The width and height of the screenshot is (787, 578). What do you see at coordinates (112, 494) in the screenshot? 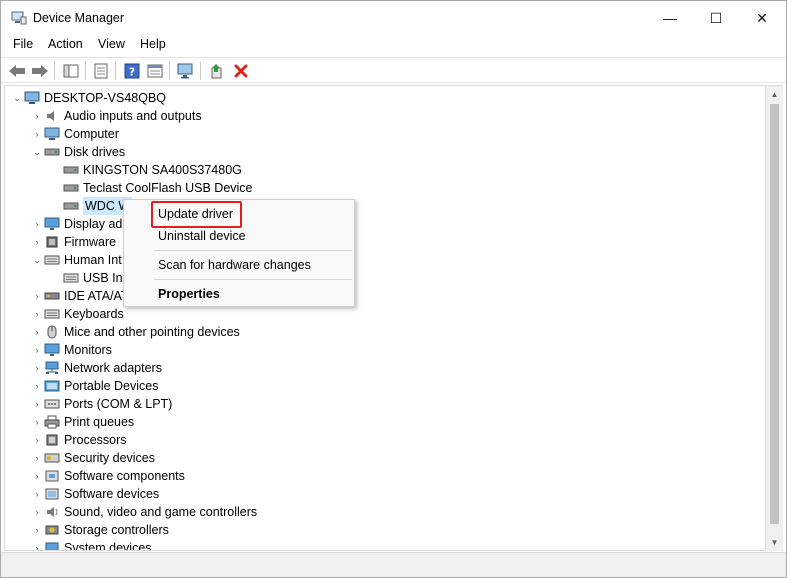
I see `tree-item-label: Software devices` at bounding box center [112, 494].